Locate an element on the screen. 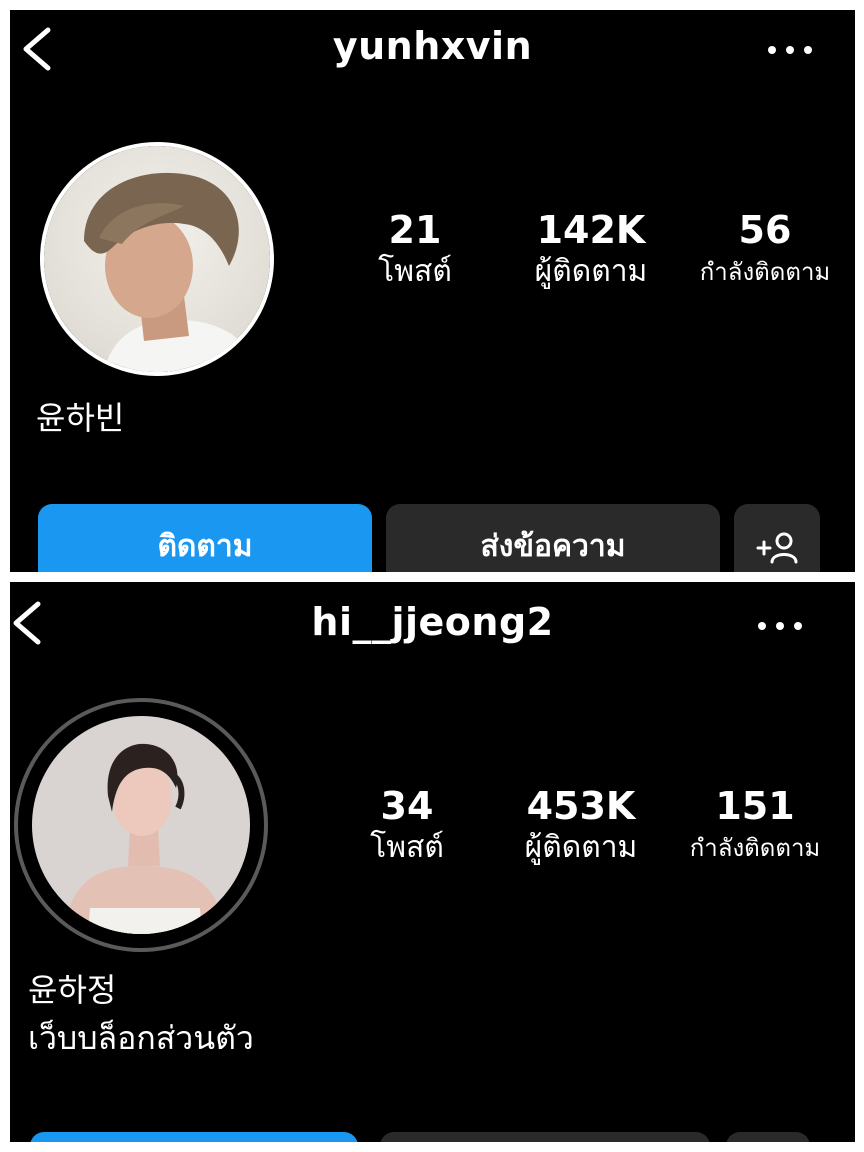 Image resolution: width=864 pixels, height=1152 pixels. posts-stat: 21 โพสต์ is located at coordinates (415, 250).